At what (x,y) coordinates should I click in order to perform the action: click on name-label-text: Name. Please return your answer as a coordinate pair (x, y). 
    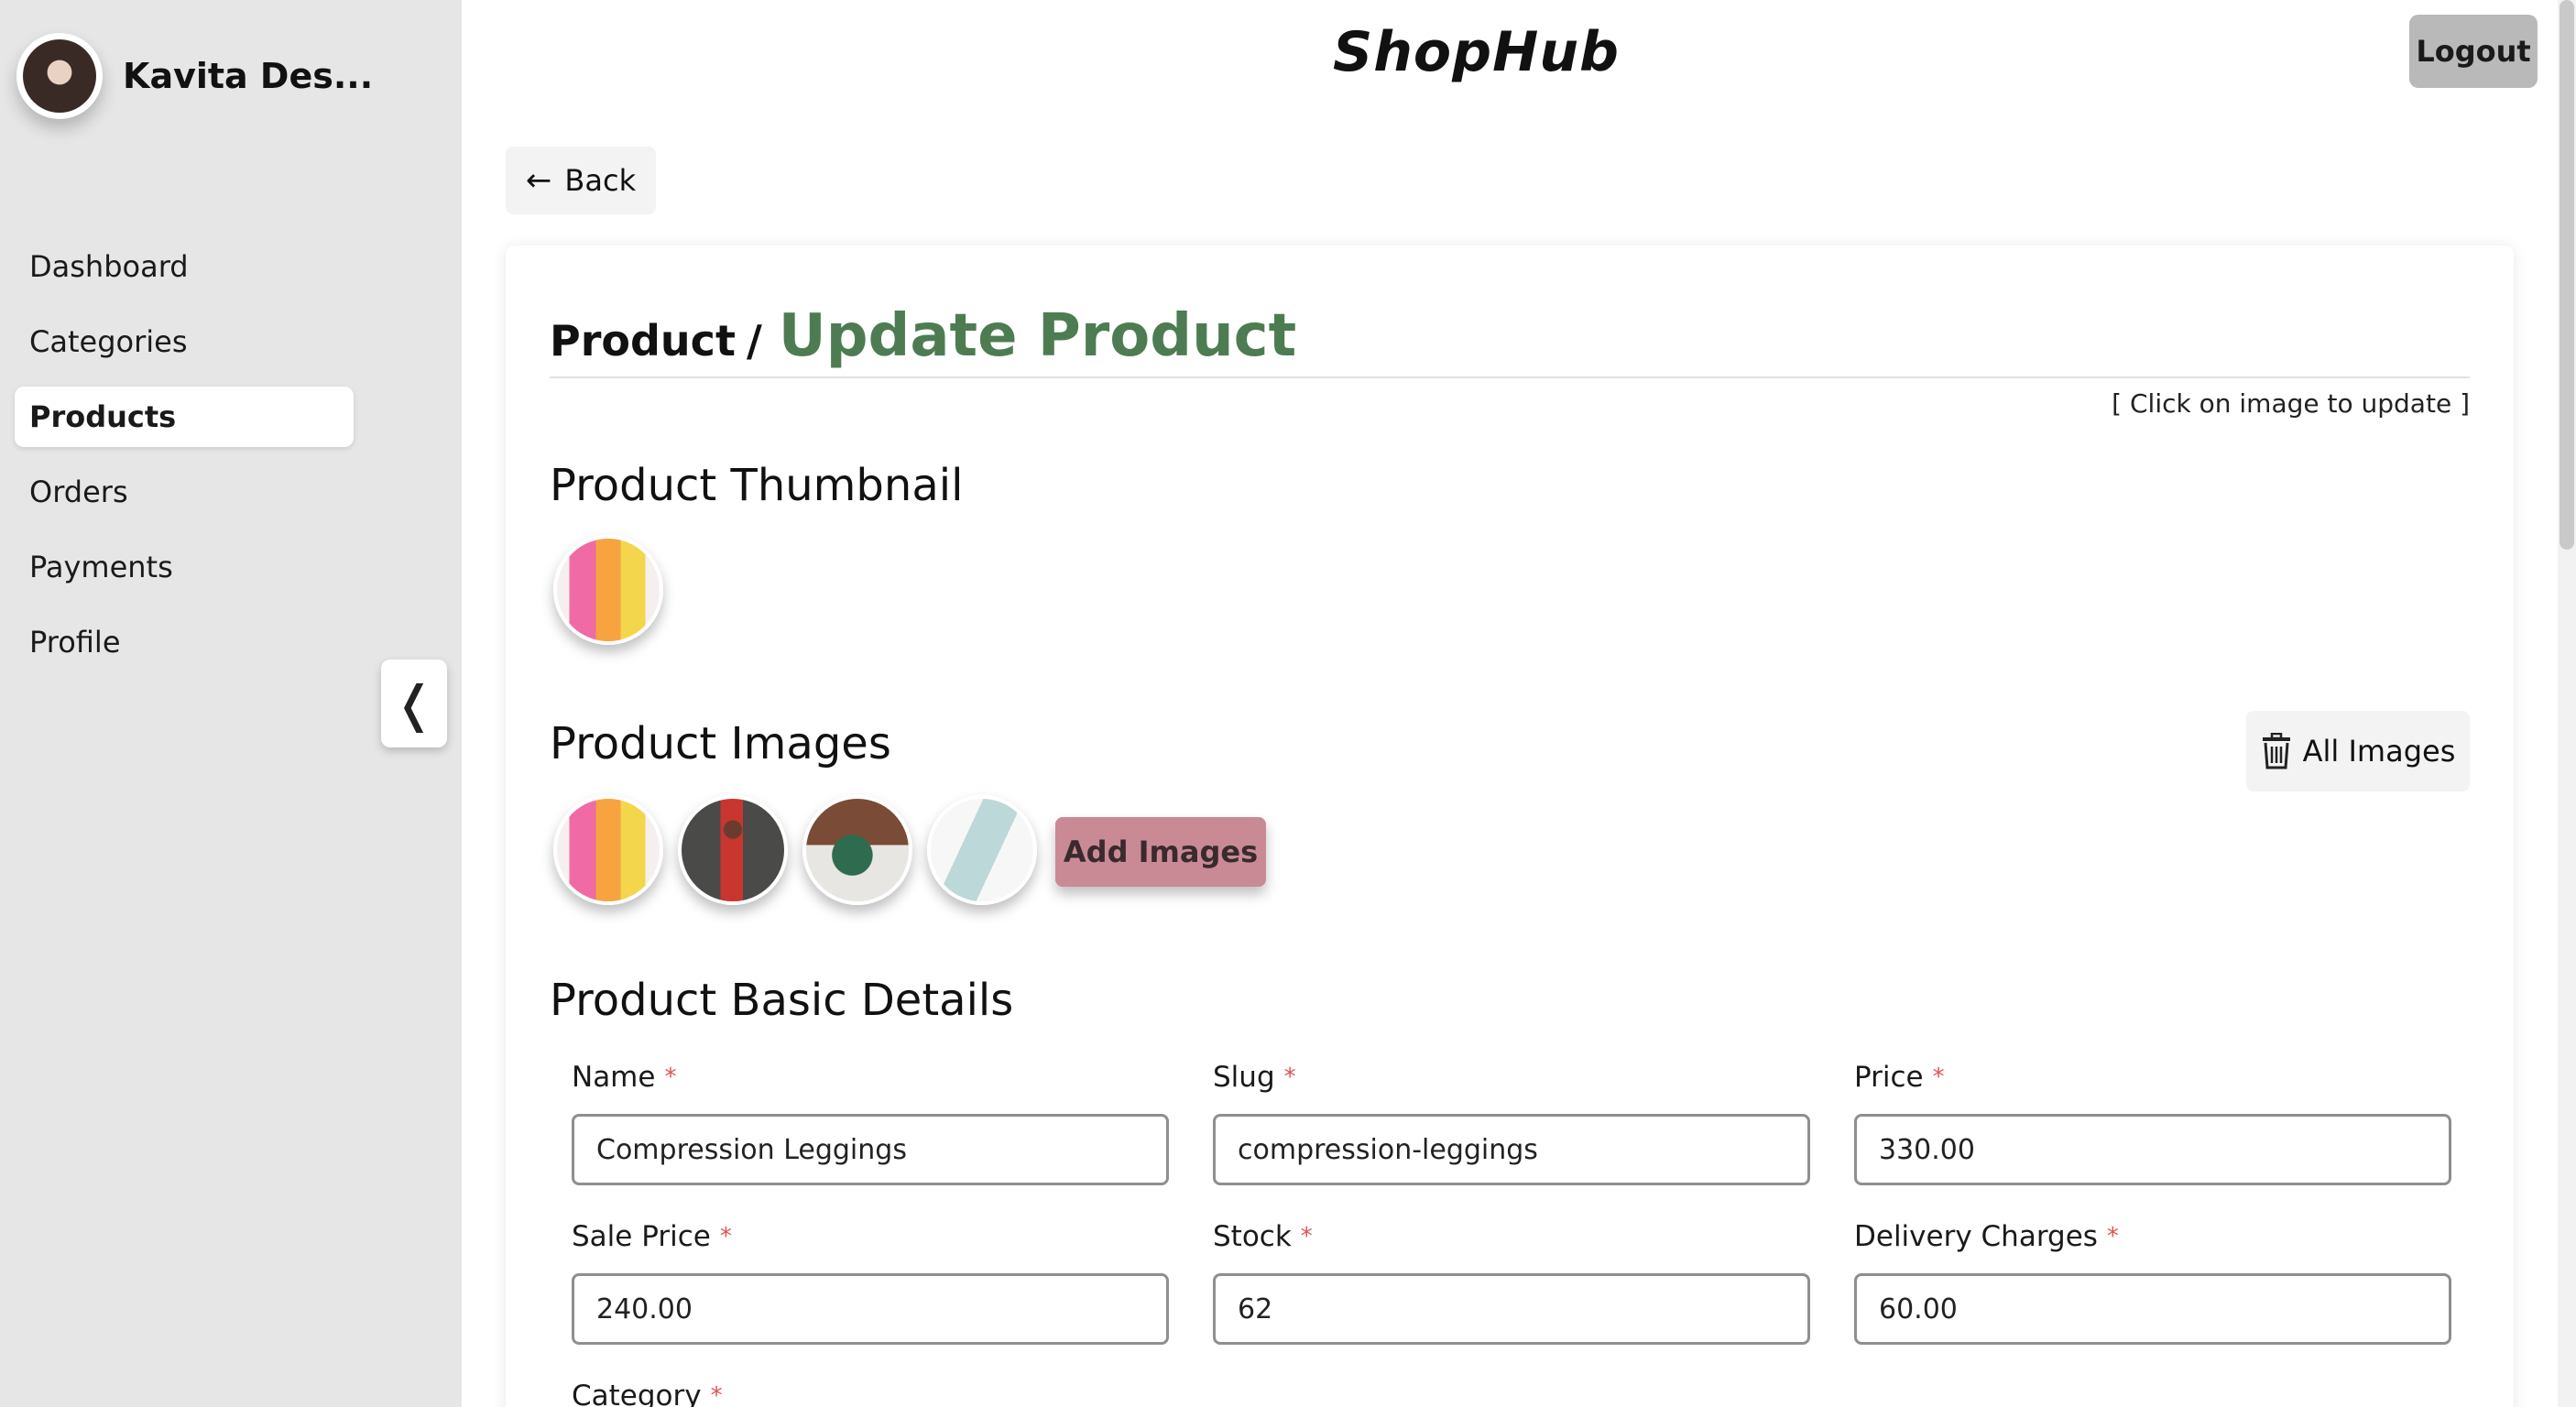
    Looking at the image, I should click on (614, 1077).